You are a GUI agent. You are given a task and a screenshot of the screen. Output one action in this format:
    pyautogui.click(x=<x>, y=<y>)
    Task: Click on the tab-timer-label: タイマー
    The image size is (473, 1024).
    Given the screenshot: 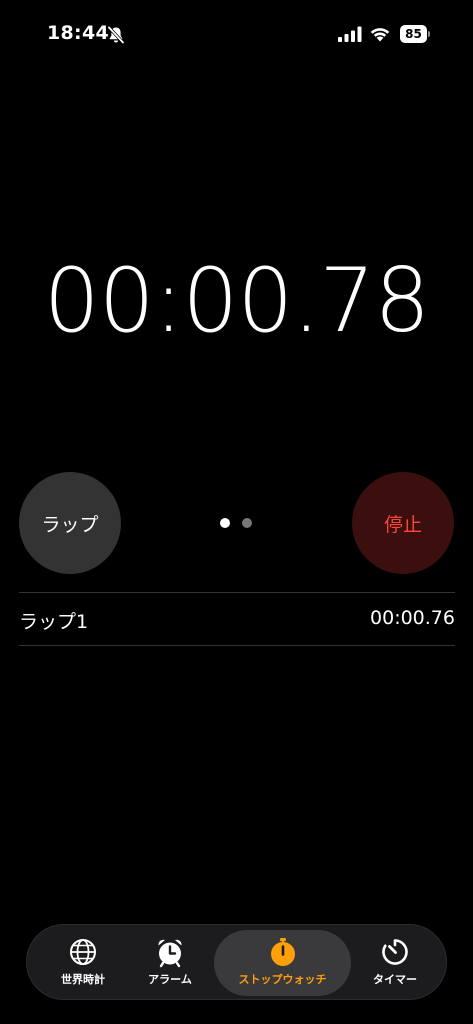 What is the action you would take?
    pyautogui.click(x=395, y=979)
    